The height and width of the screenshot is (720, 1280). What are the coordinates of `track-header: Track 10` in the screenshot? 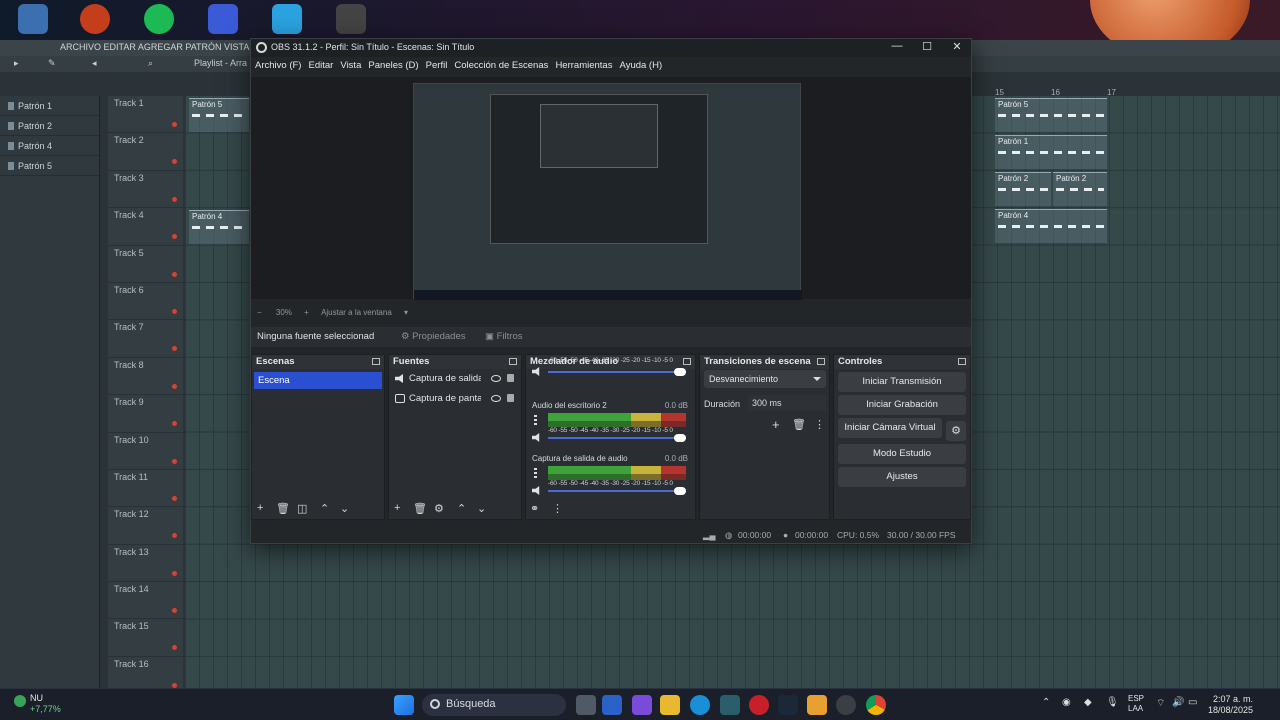 It's located at (145, 451).